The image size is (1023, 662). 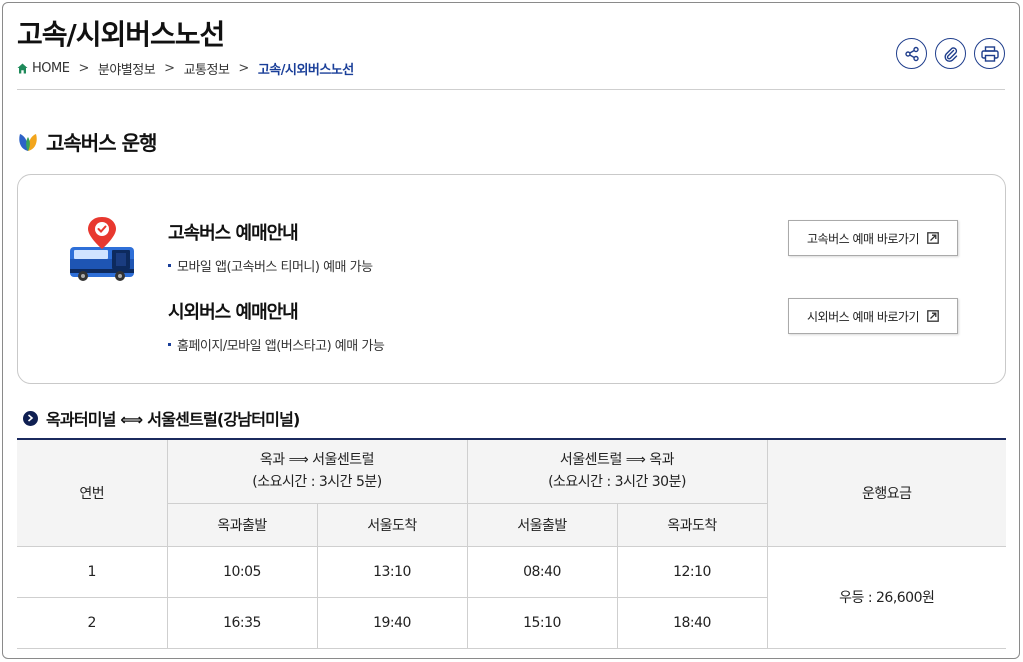 I want to click on intercity-bus-info-desc: 홈페이지/모바일 앱(버스타고) 예매 가능, so click(x=276, y=344).